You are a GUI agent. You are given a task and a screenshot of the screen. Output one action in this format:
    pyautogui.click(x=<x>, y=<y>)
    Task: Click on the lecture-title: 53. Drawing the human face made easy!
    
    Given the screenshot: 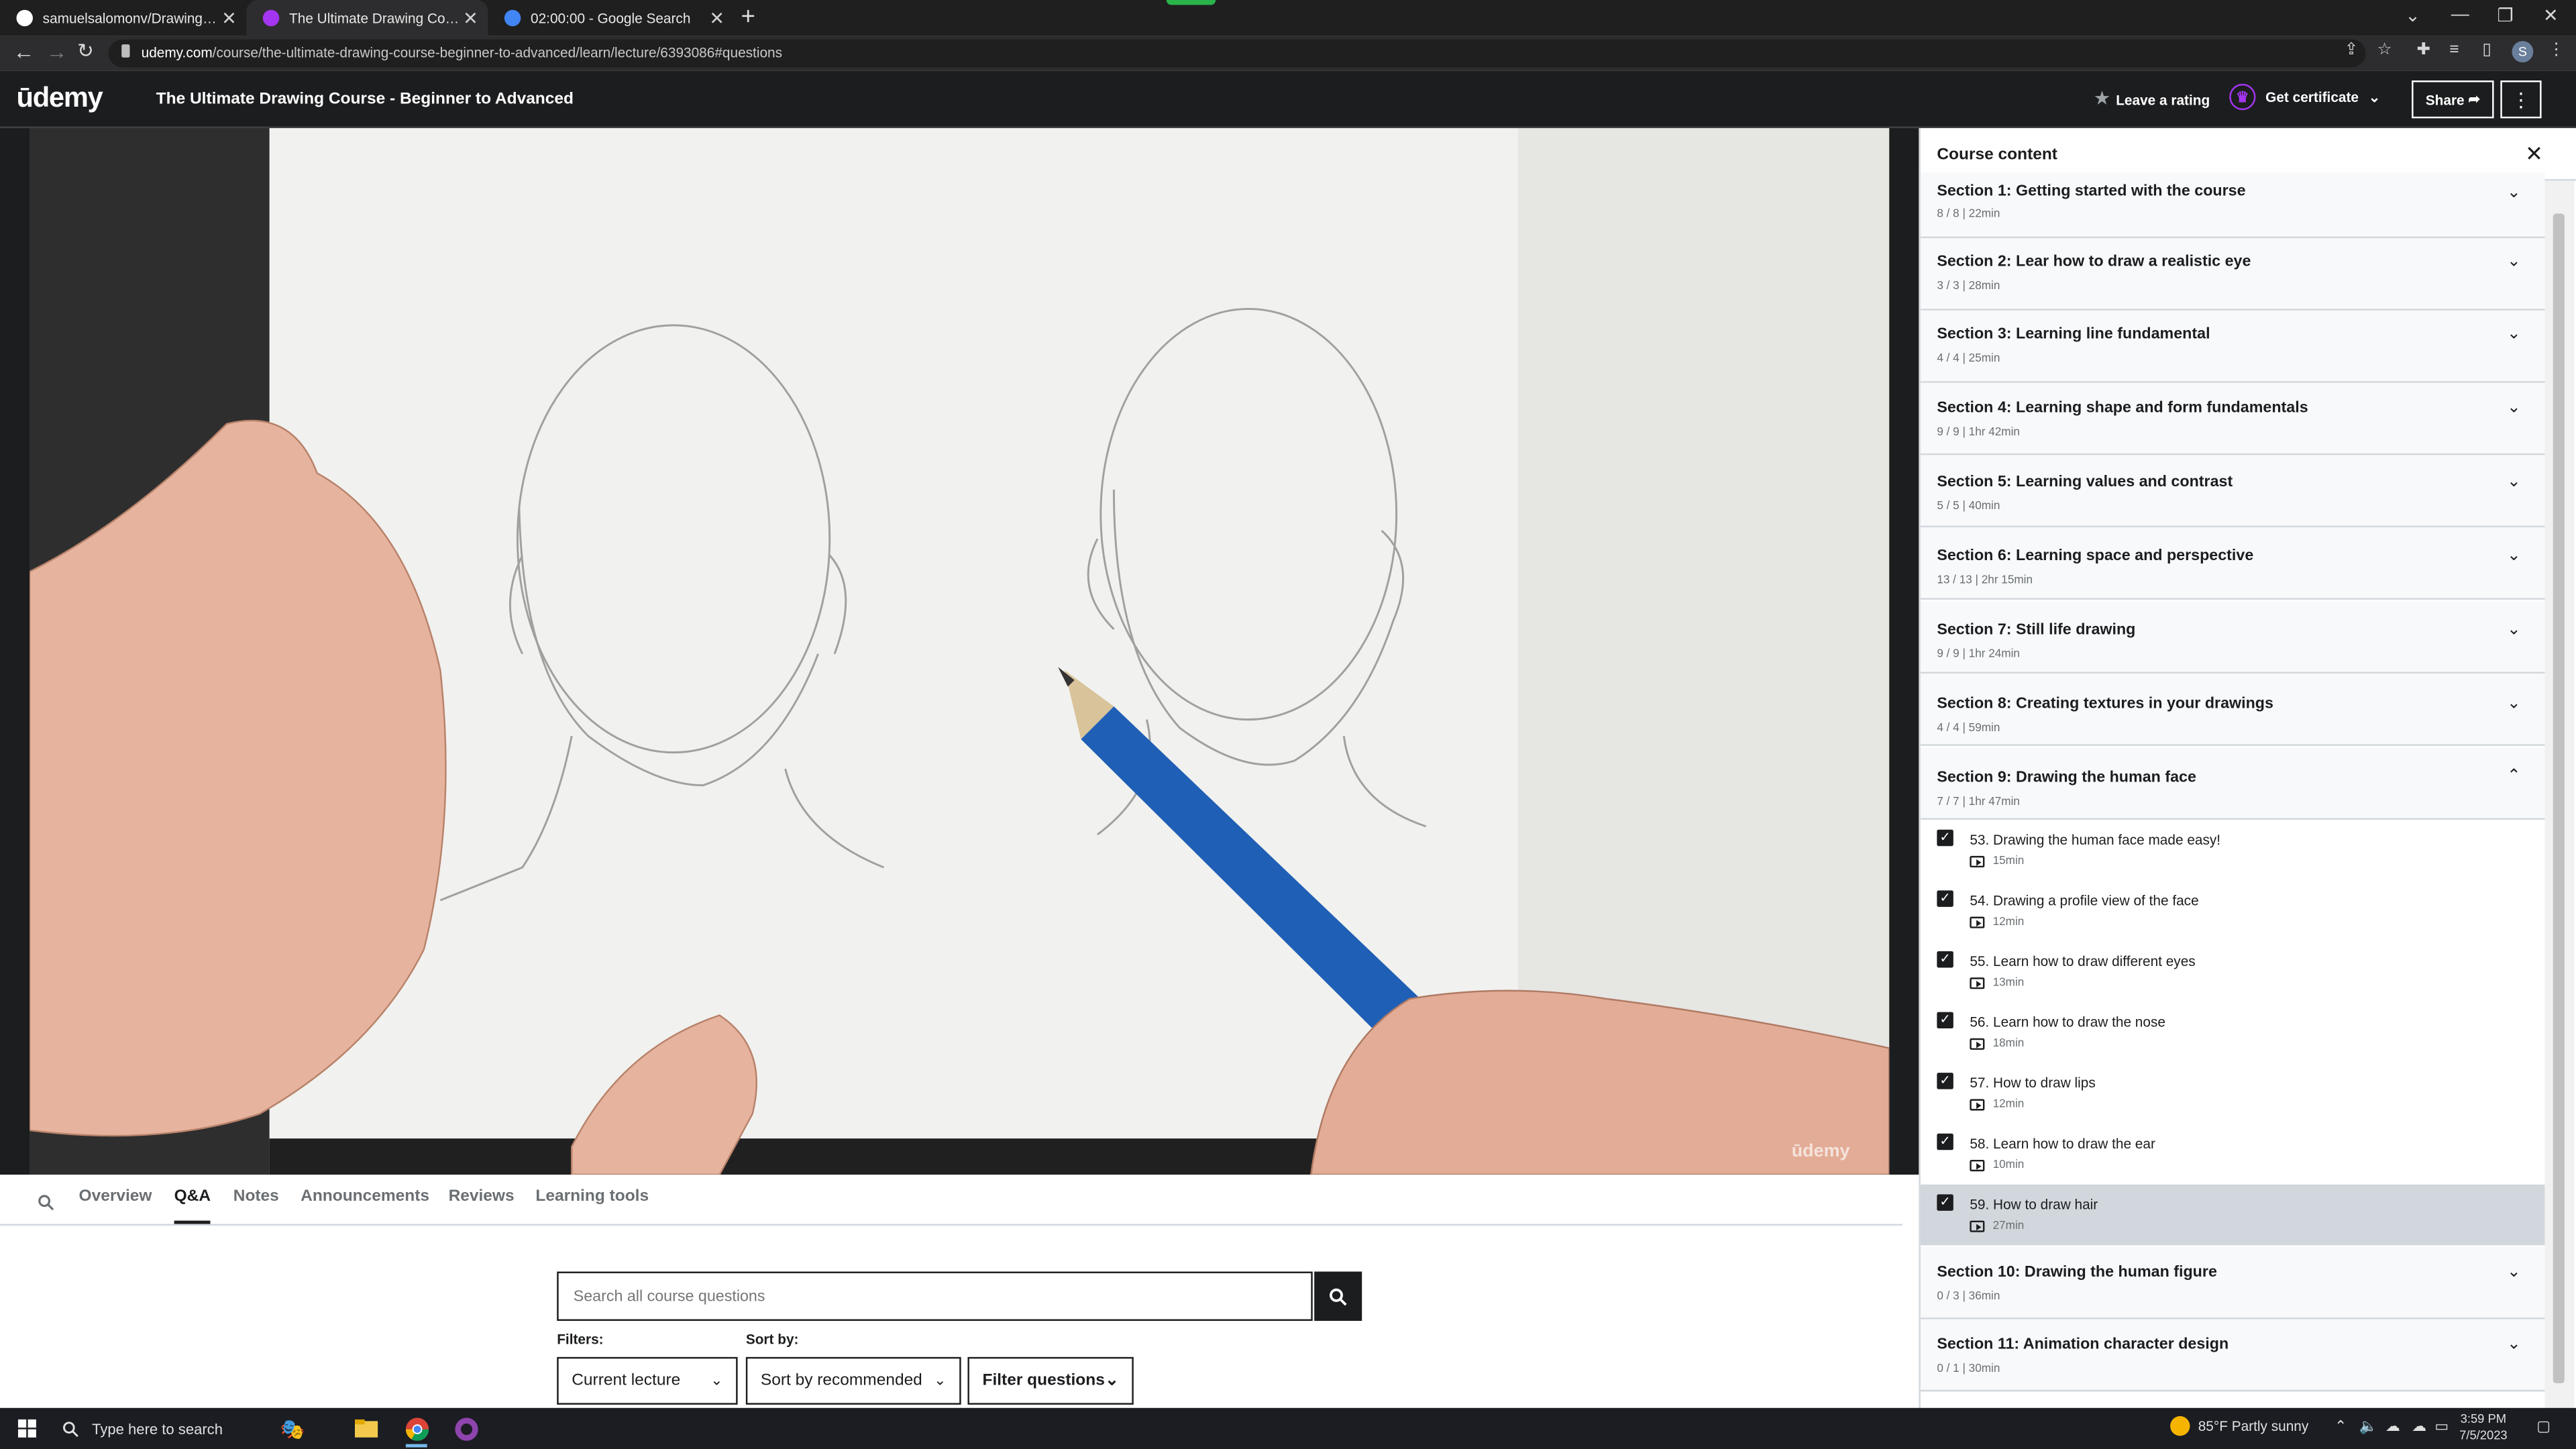 What is the action you would take?
    pyautogui.click(x=2095, y=839)
    